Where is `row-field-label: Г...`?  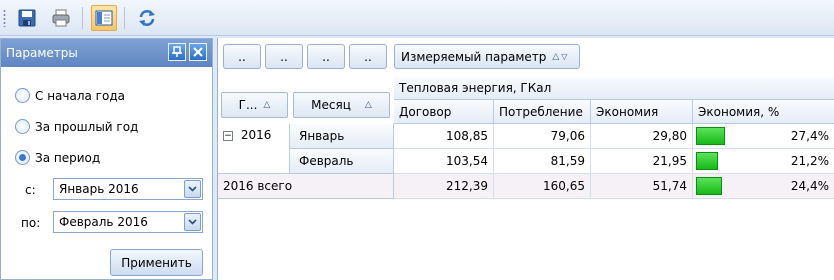
row-field-label: Г... is located at coordinates (248, 105).